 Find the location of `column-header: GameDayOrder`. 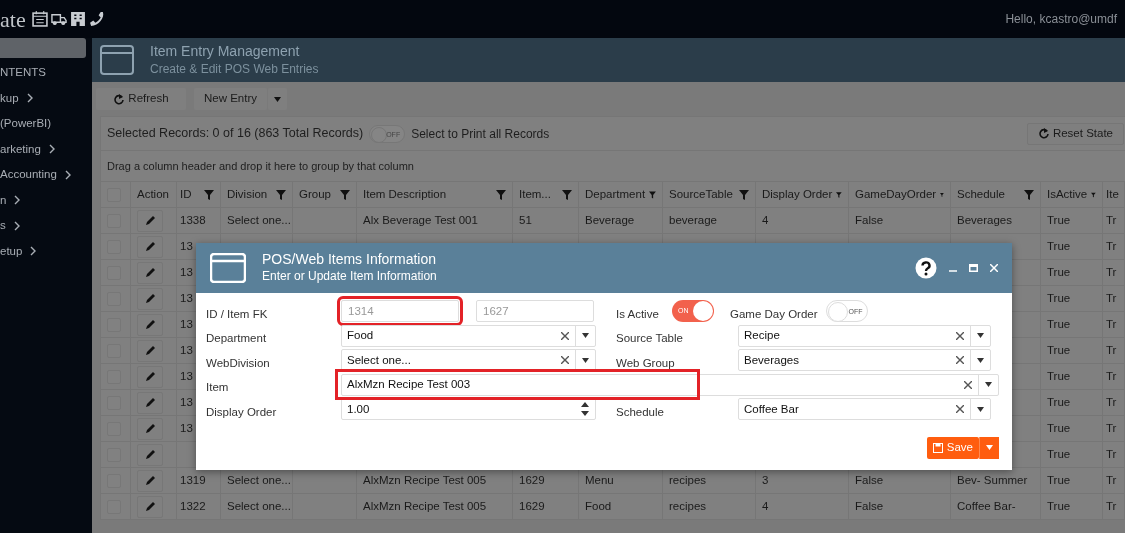

column-header: GameDayOrder is located at coordinates (896, 194).